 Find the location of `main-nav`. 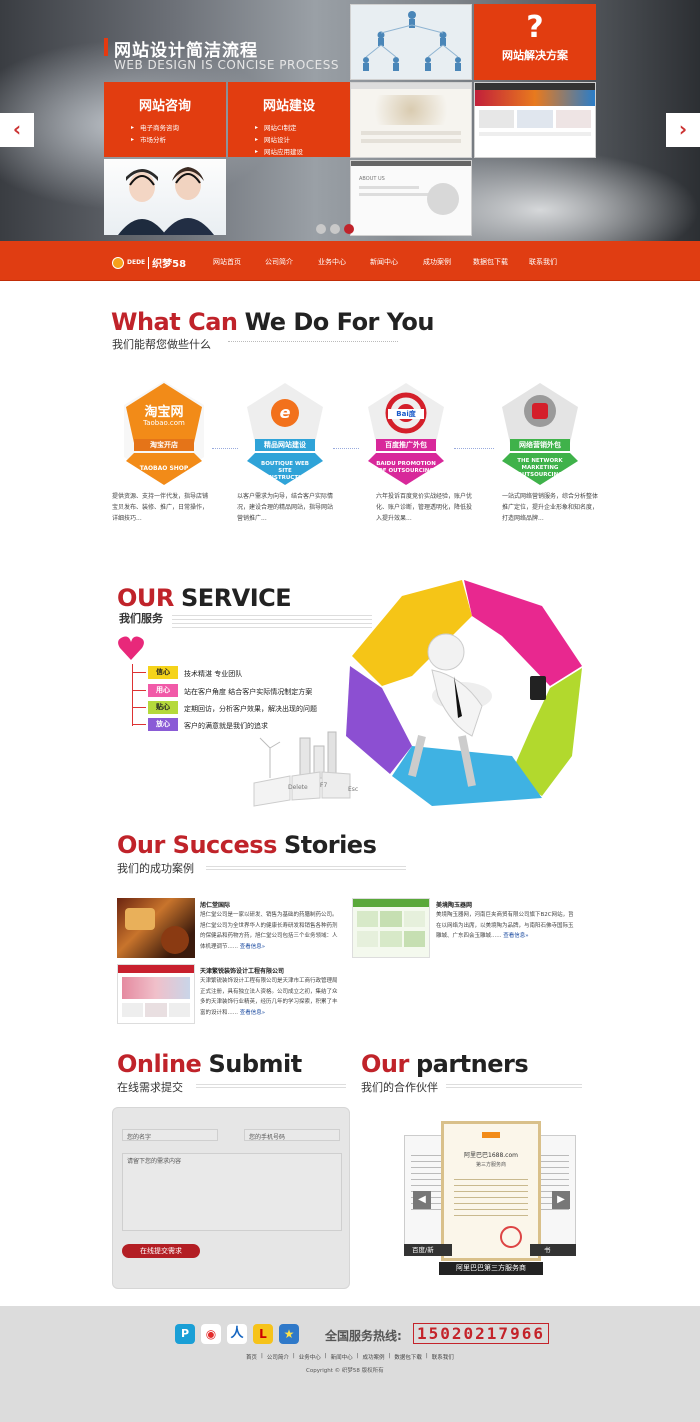

main-nav is located at coordinates (350, 261).